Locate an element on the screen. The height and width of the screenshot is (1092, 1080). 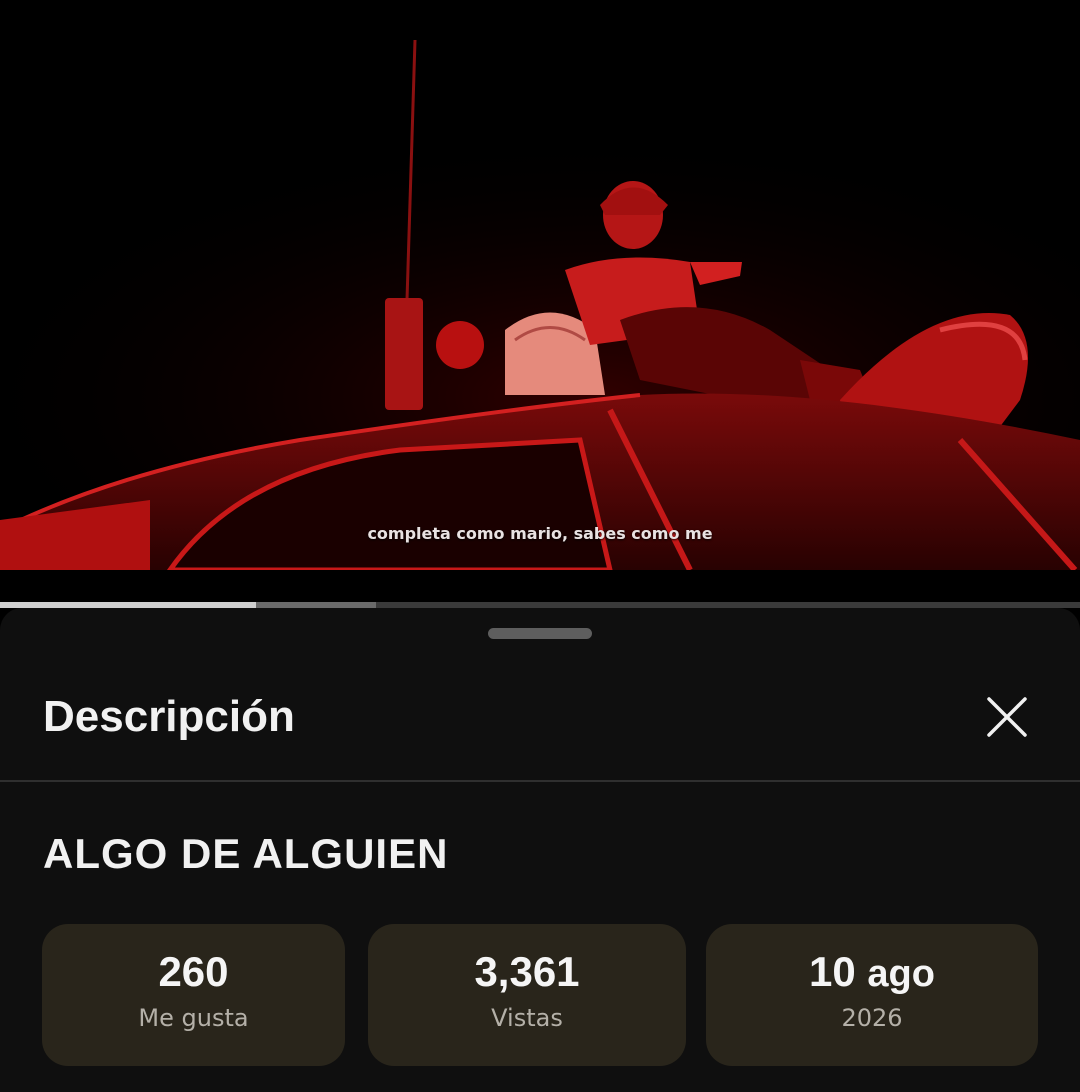
views-stat: 3,361 Vistas is located at coordinates (527, 995).